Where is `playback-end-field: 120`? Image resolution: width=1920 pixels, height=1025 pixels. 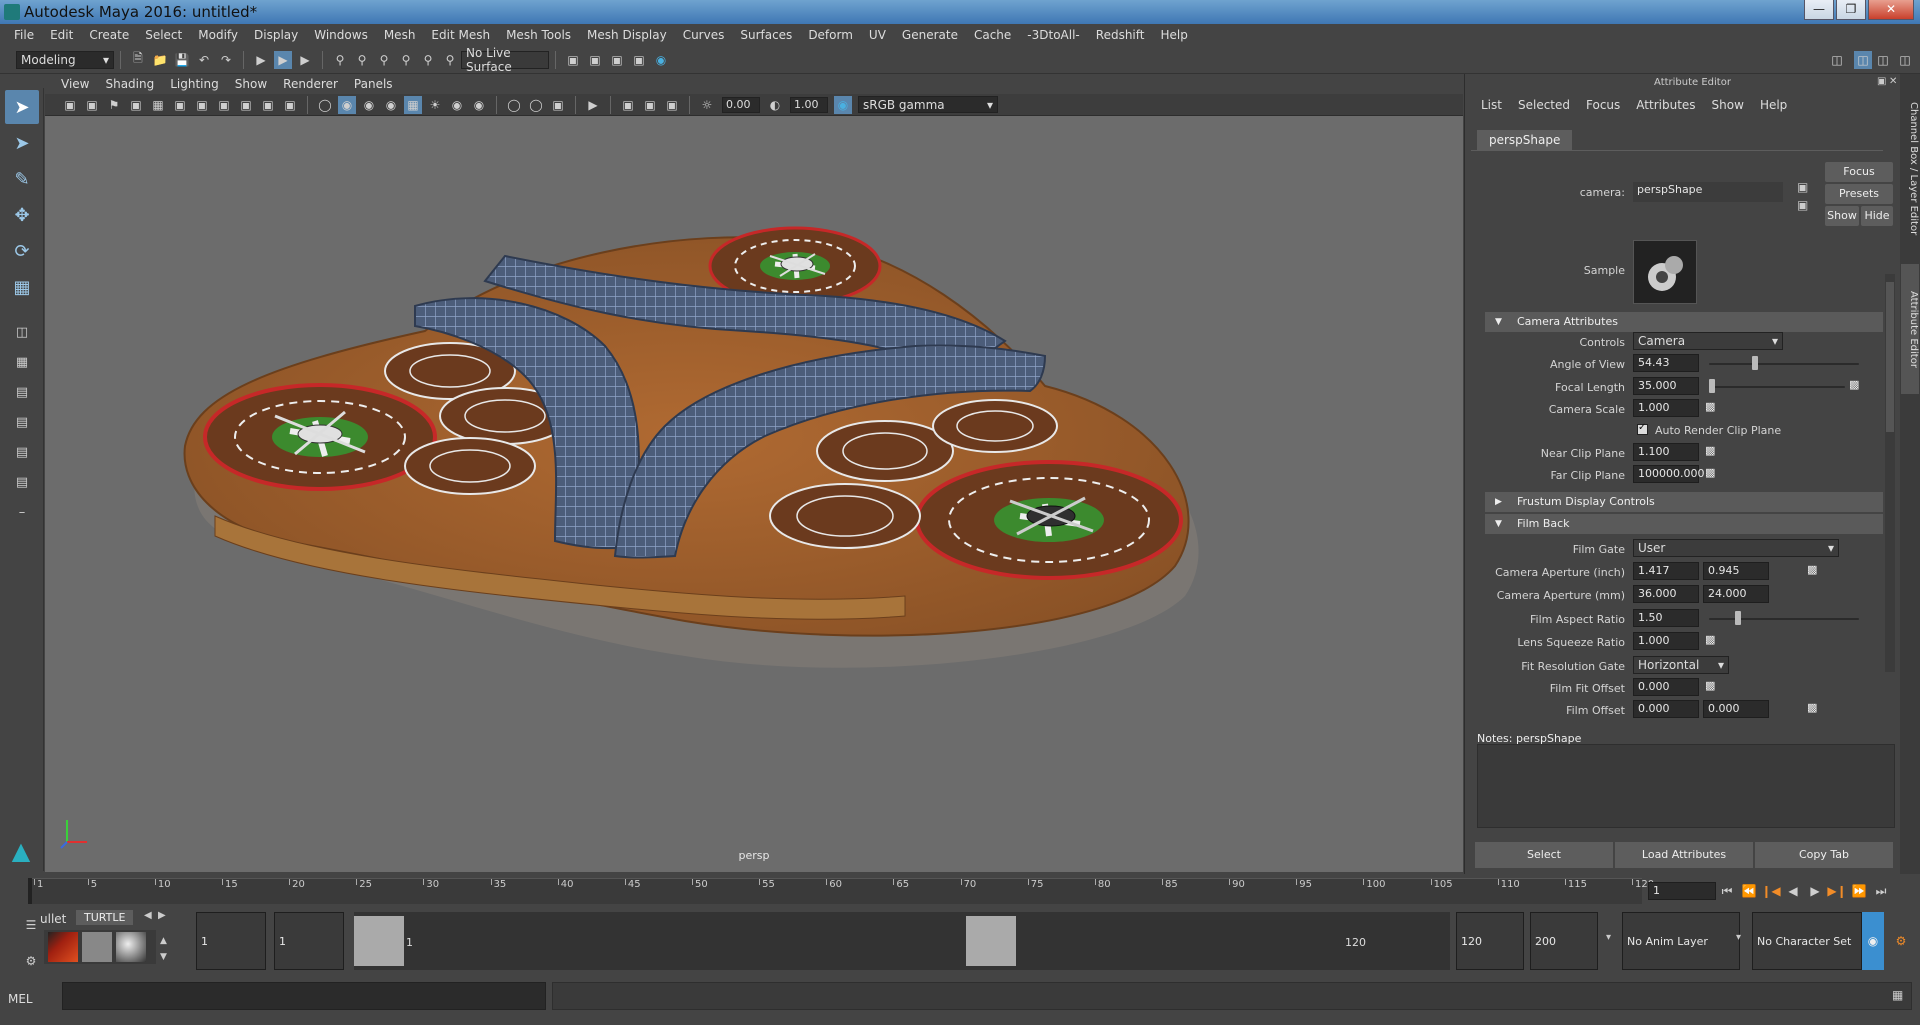 playback-end-field: 120 is located at coordinates (1490, 941).